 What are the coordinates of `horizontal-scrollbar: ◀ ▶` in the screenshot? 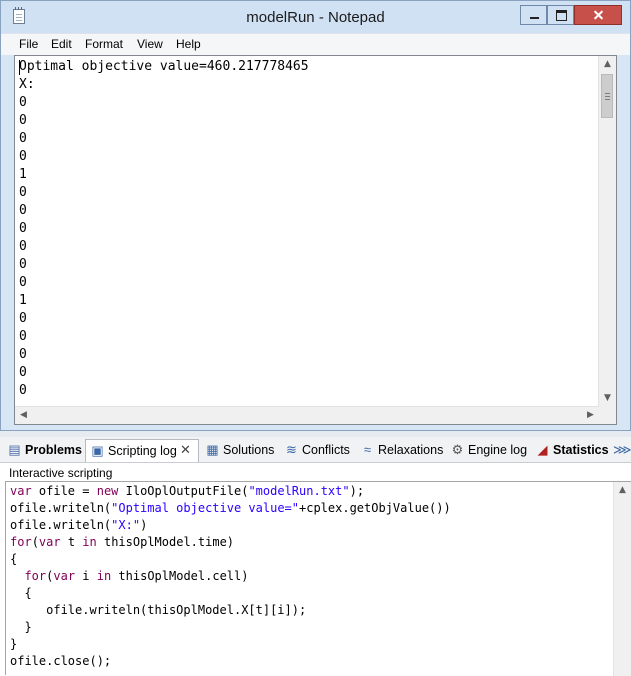 It's located at (307, 415).